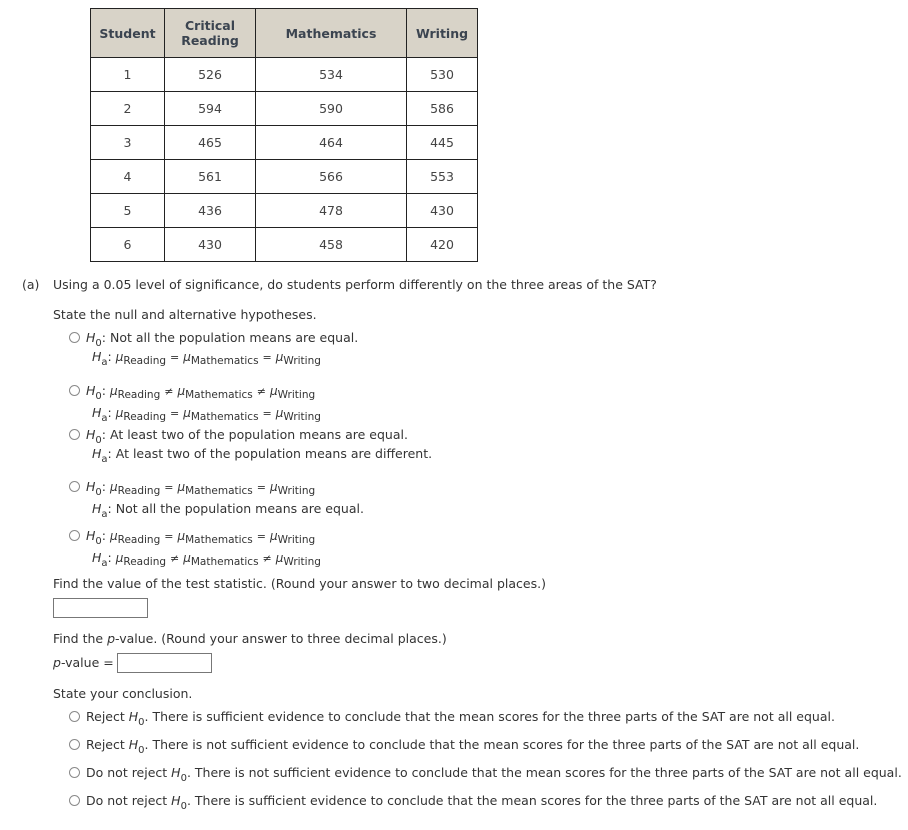 This screenshot has height=830, width=908. I want to click on cell-mathematics: 464, so click(331, 142).